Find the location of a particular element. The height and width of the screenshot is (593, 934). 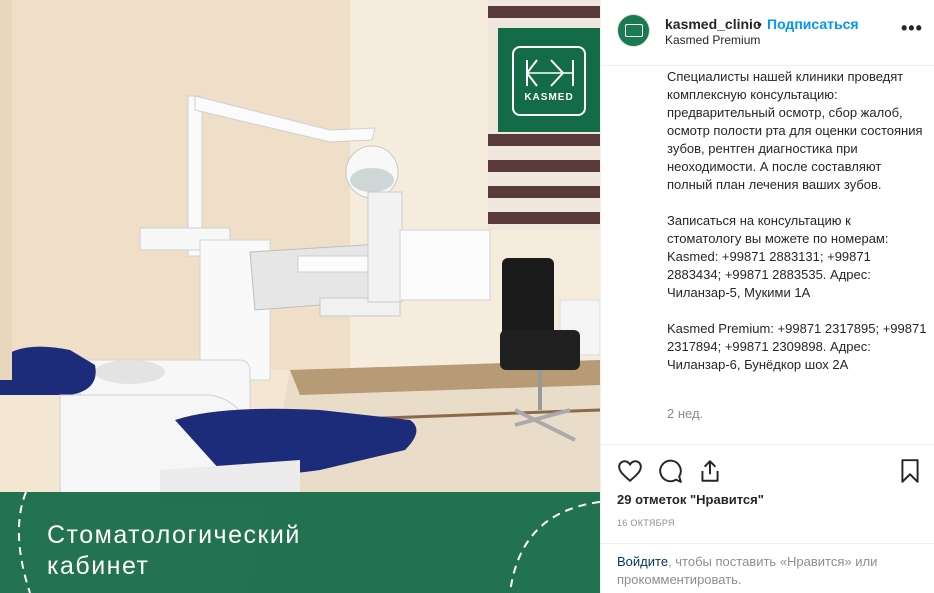

bookmark-icon is located at coordinates (910, 471).